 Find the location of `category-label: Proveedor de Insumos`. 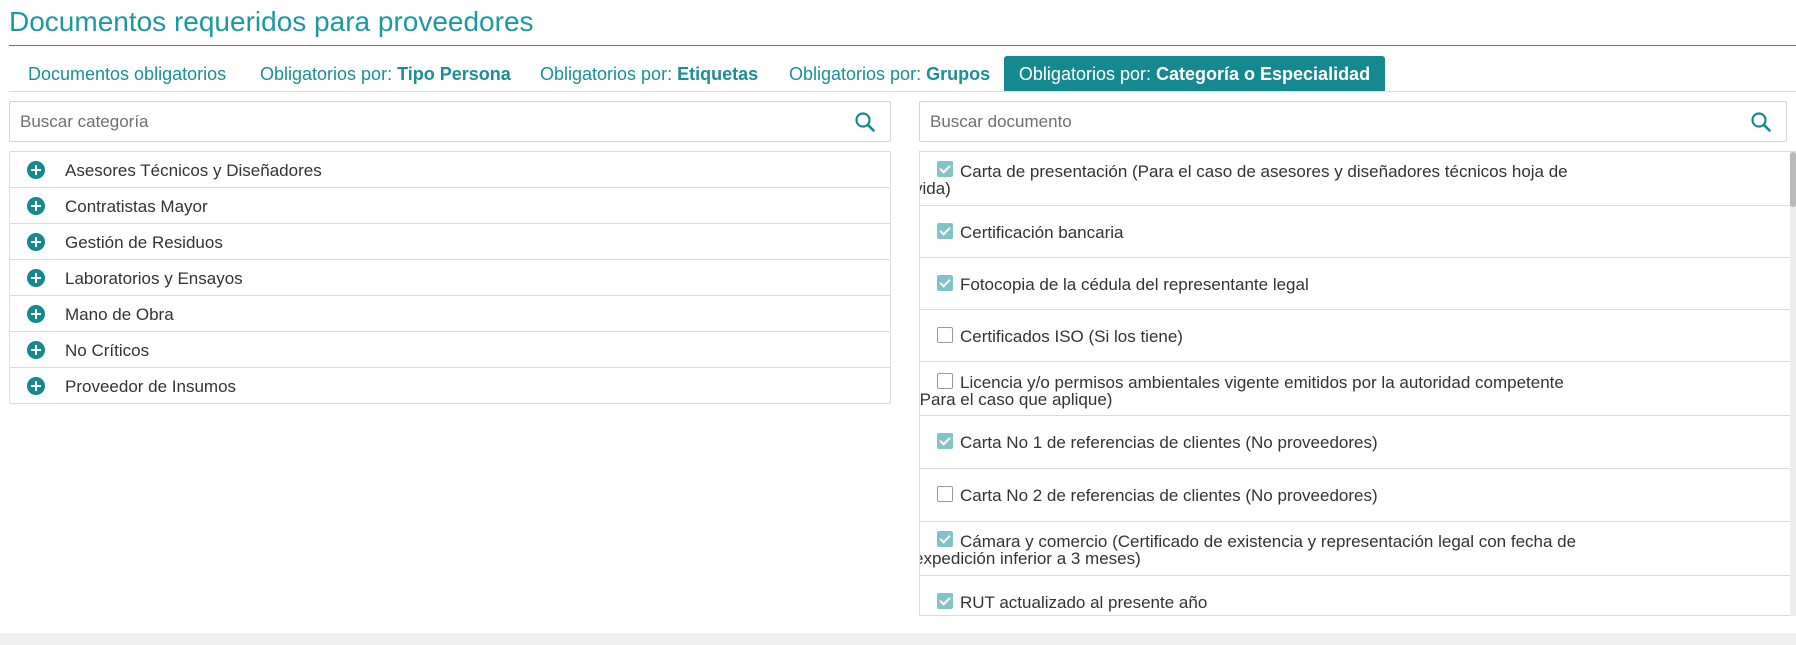

category-label: Proveedor de Insumos is located at coordinates (151, 386).